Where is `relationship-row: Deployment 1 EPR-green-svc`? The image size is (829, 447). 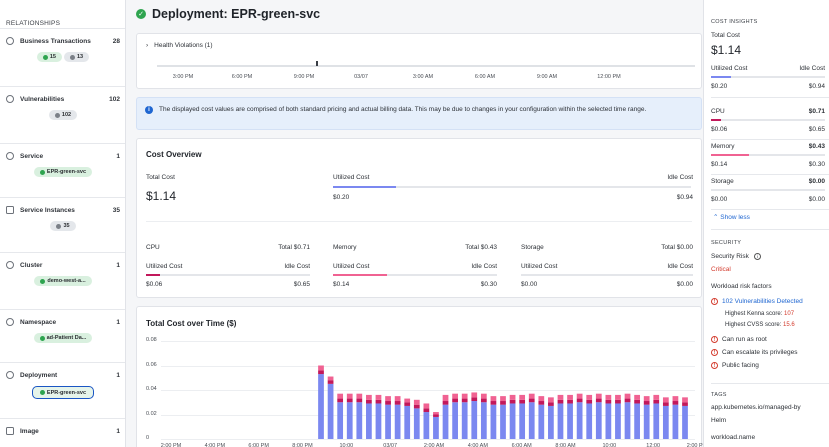 relationship-row: Deployment 1 EPR-green-svc is located at coordinates (62, 390).